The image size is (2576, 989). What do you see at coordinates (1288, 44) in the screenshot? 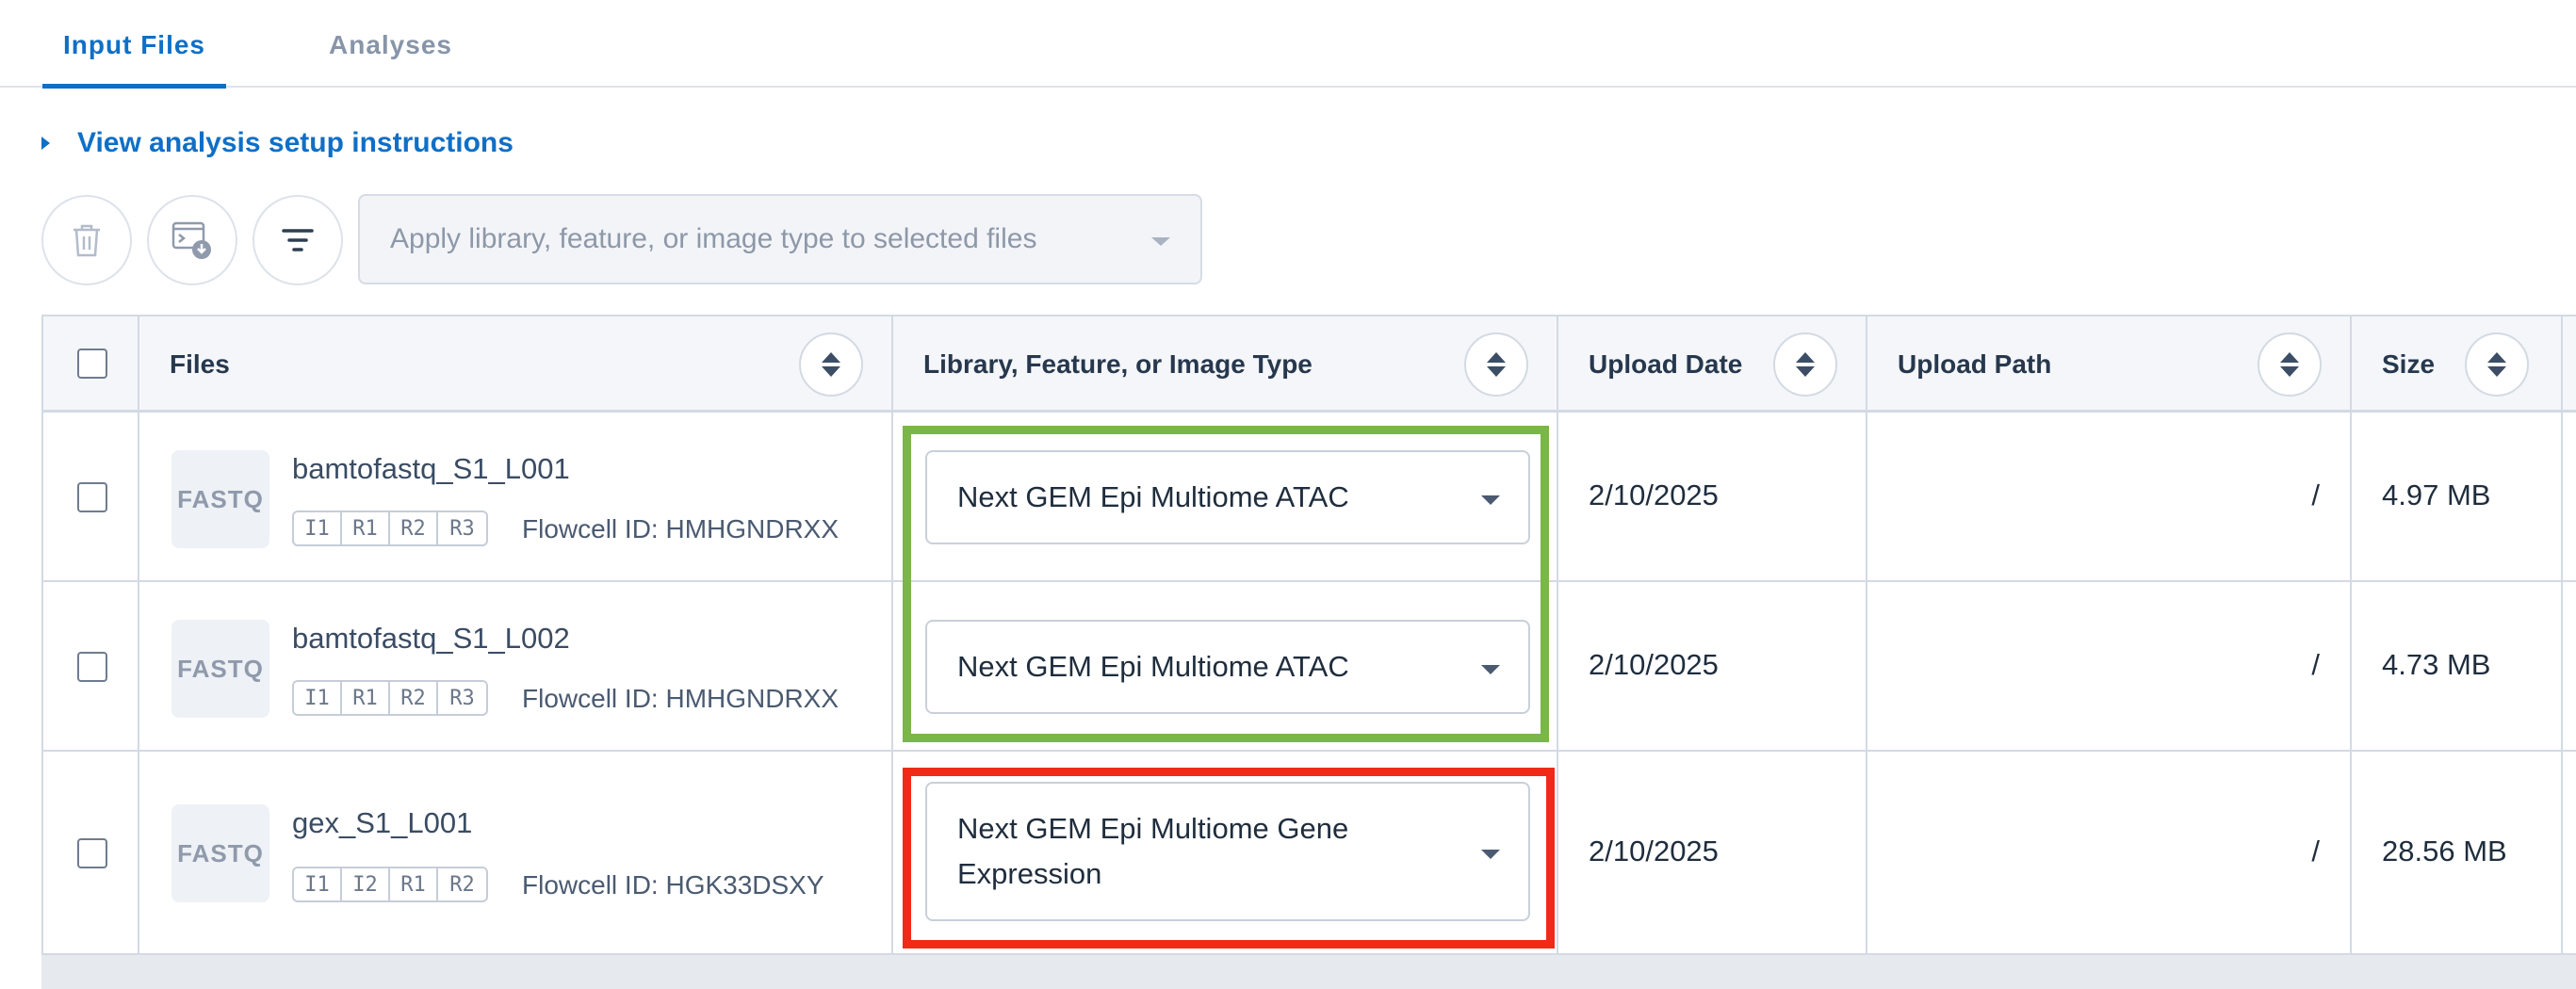
I see `tab-bar: Input Files Analyses` at bounding box center [1288, 44].